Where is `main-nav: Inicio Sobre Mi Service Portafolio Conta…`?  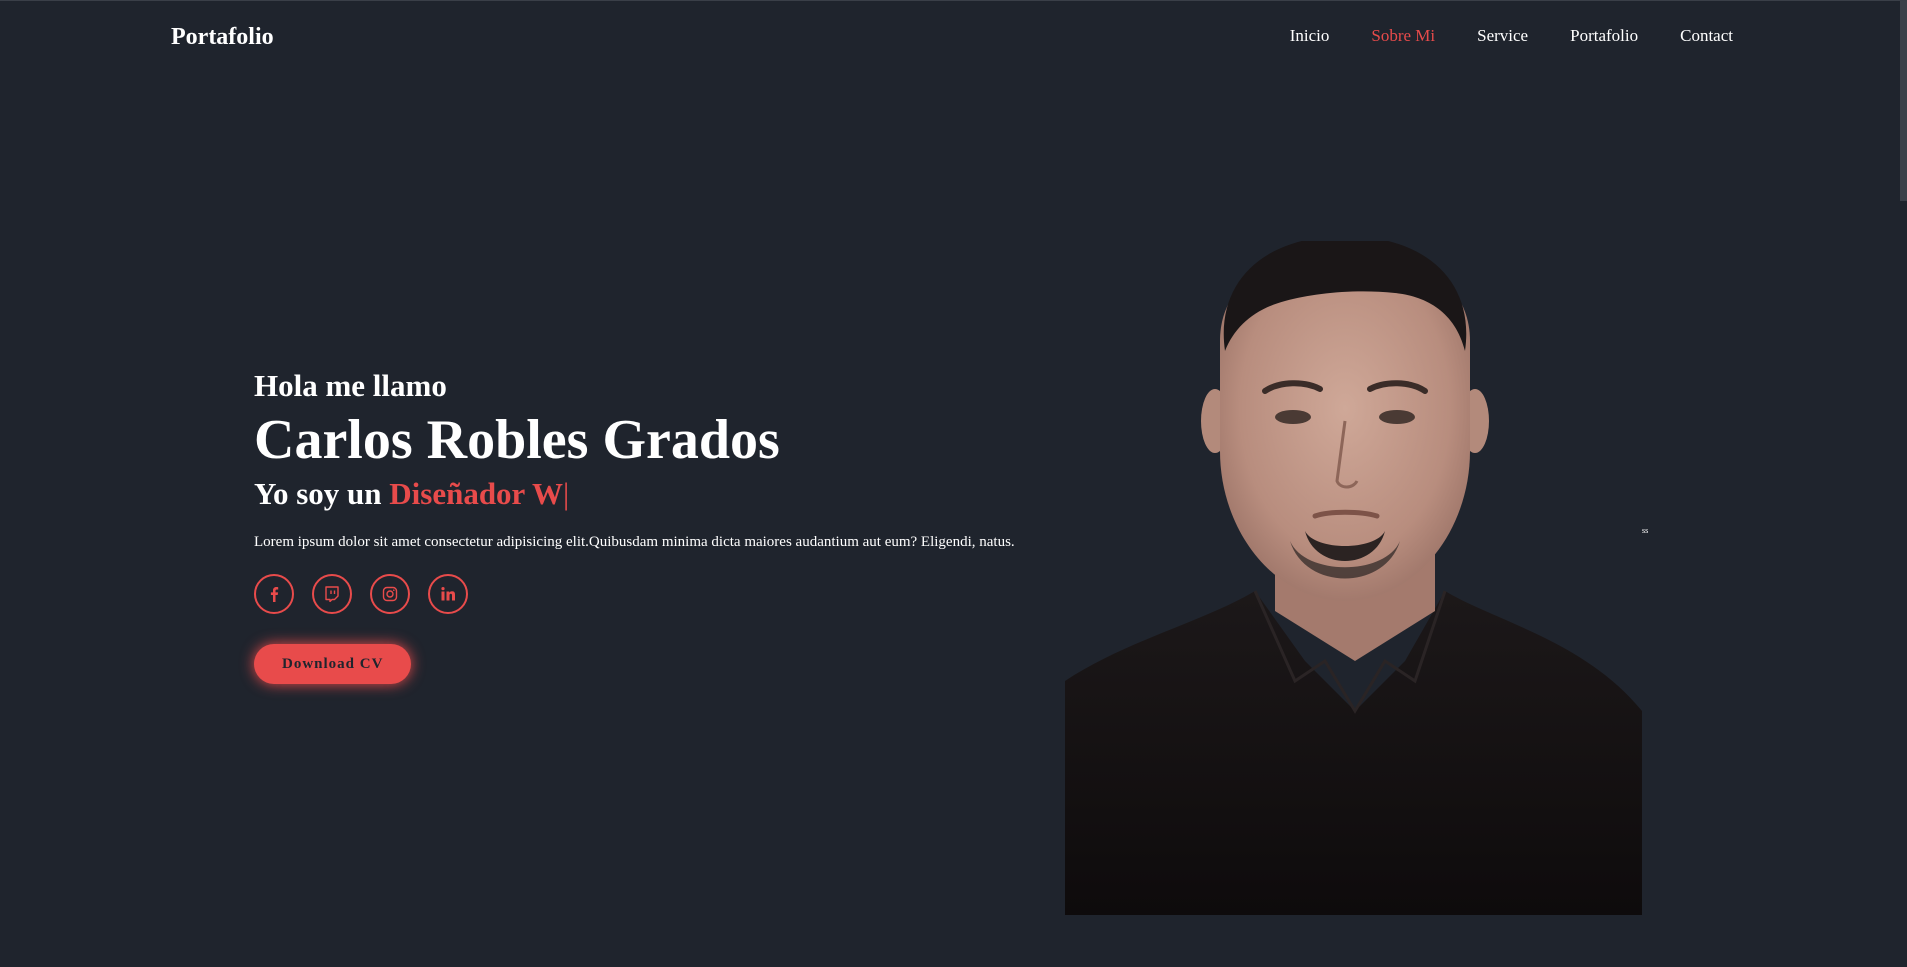 main-nav: Inicio Sobre Mi Service Portafolio Conta… is located at coordinates (1511, 36).